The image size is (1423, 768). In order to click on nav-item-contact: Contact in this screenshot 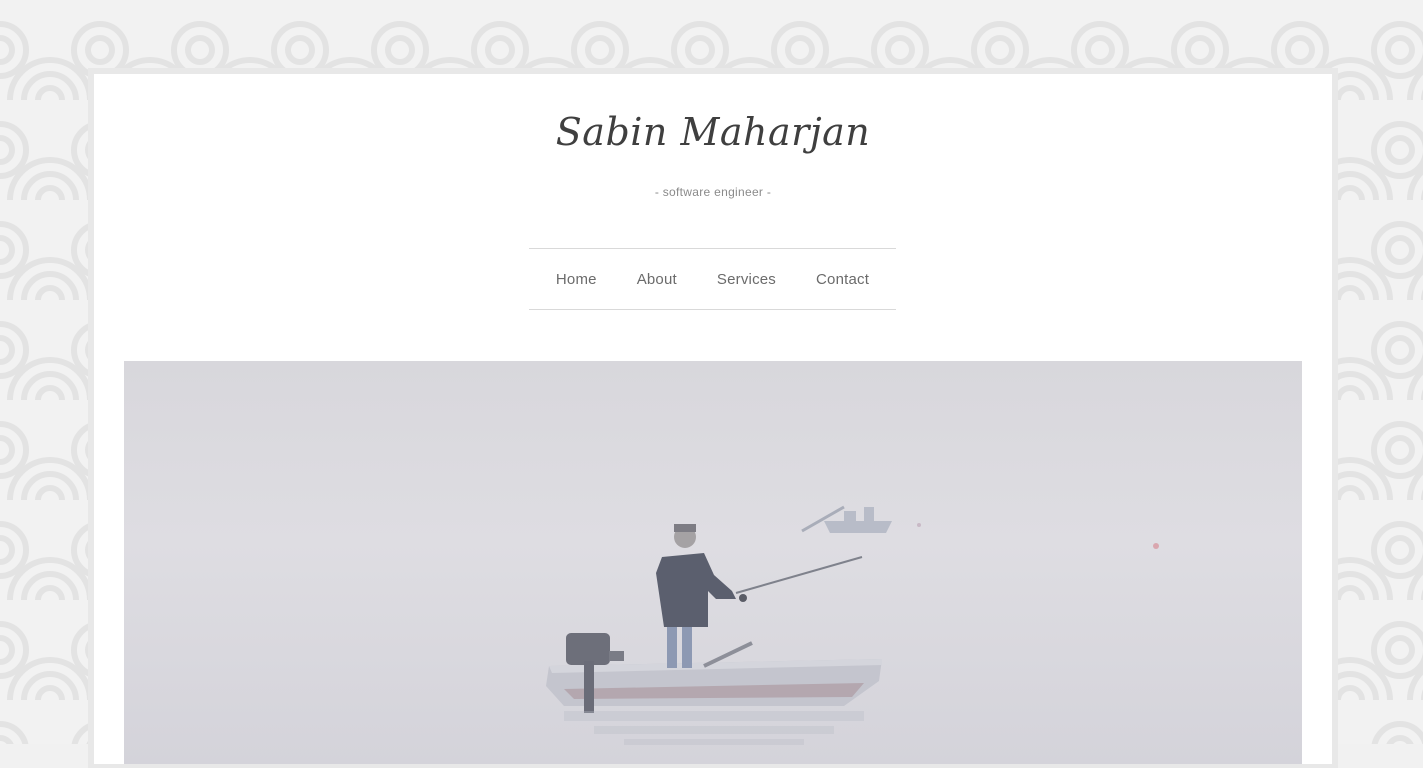, I will do `click(842, 279)`.